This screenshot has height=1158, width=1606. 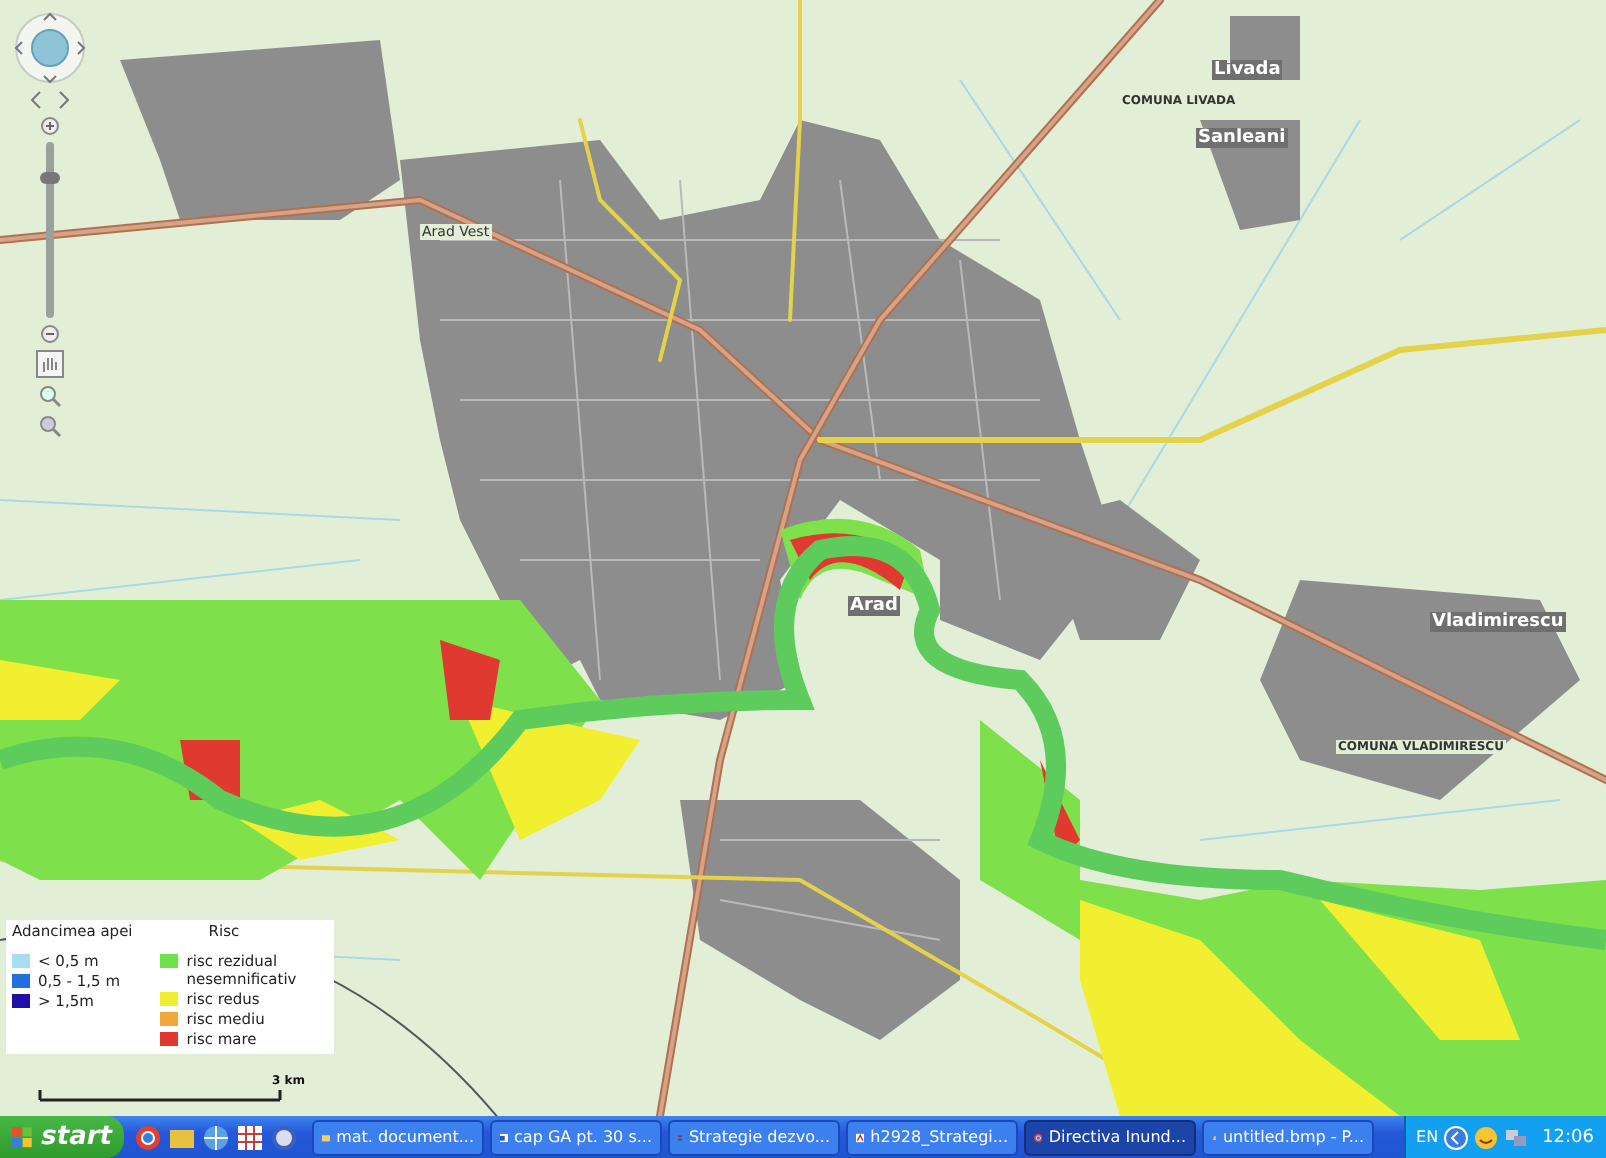 What do you see at coordinates (50, 48) in the screenshot?
I see `pan-control-icon` at bounding box center [50, 48].